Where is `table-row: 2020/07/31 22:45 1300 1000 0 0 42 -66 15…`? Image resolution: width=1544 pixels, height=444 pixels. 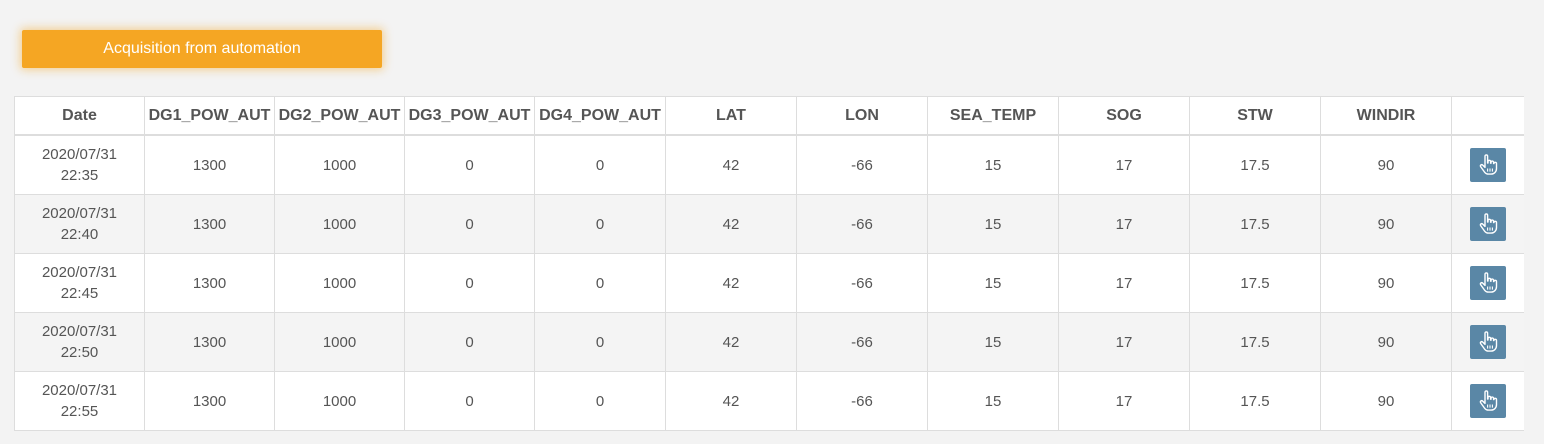 table-row: 2020/07/31 22:45 1300 1000 0 0 42 -66 15… is located at coordinates (769, 283).